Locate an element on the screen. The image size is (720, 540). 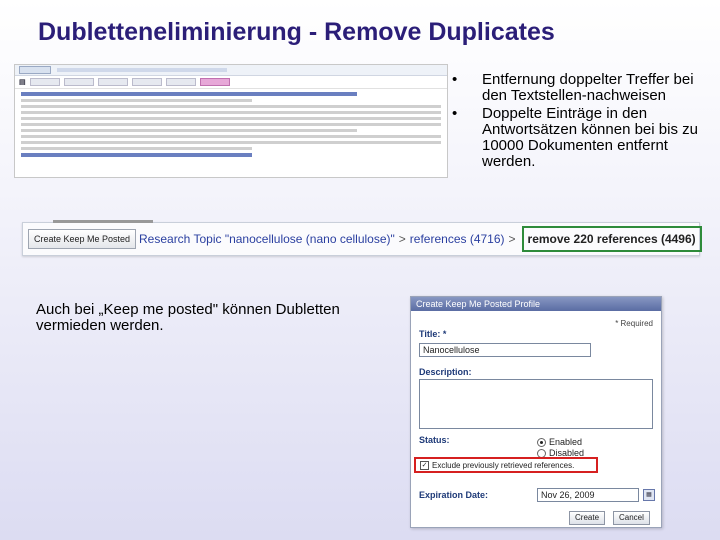
checkbox-checked-icon: ✓ is located at coordinates (424, 465).